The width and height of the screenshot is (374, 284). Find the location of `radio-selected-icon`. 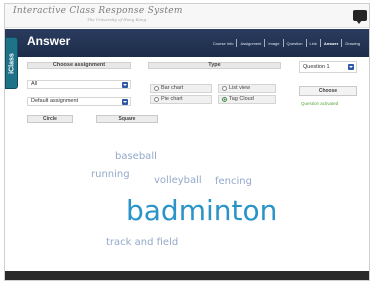

radio-selected-icon is located at coordinates (224, 99).